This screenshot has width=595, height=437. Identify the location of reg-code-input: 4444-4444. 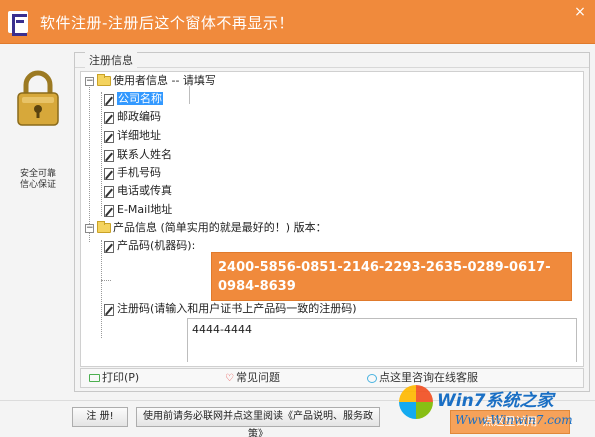
(382, 340).